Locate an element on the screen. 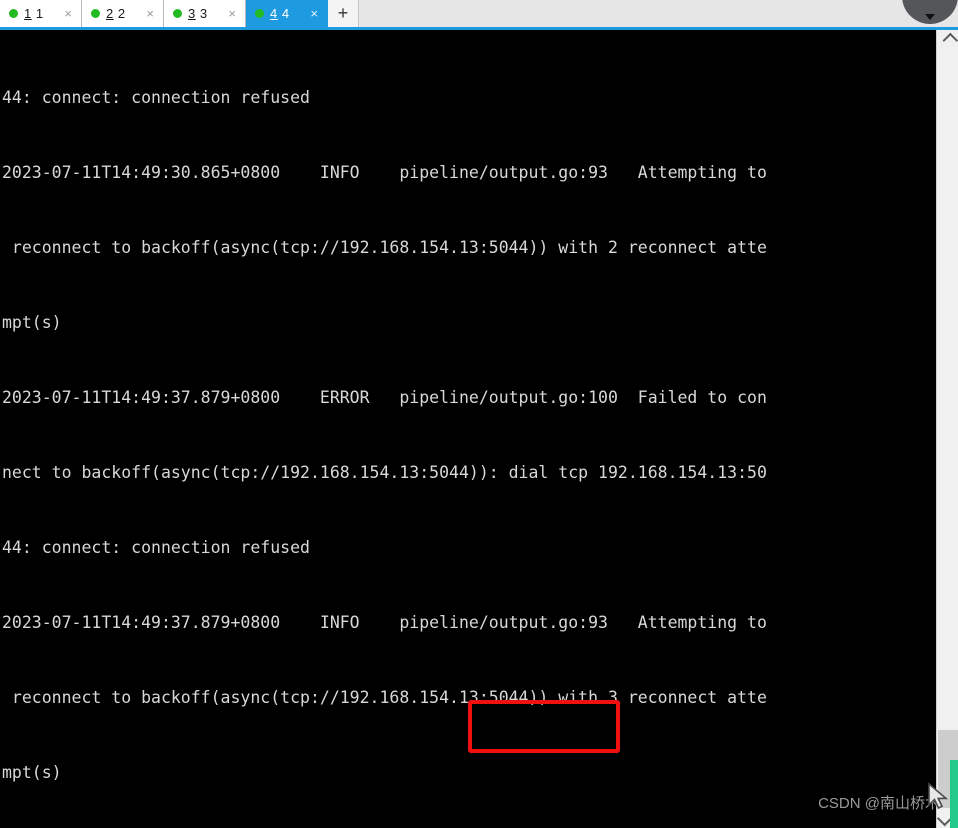 The height and width of the screenshot is (828, 958). chevron-down-icon is located at coordinates (930, 17).